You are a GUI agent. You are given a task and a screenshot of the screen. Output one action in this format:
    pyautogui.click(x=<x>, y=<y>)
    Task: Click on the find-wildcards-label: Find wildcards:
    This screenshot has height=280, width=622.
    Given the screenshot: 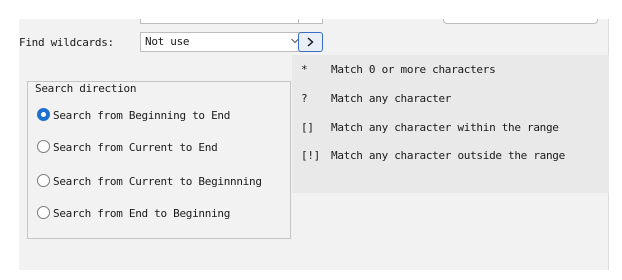 What is the action you would take?
    pyautogui.click(x=66, y=42)
    